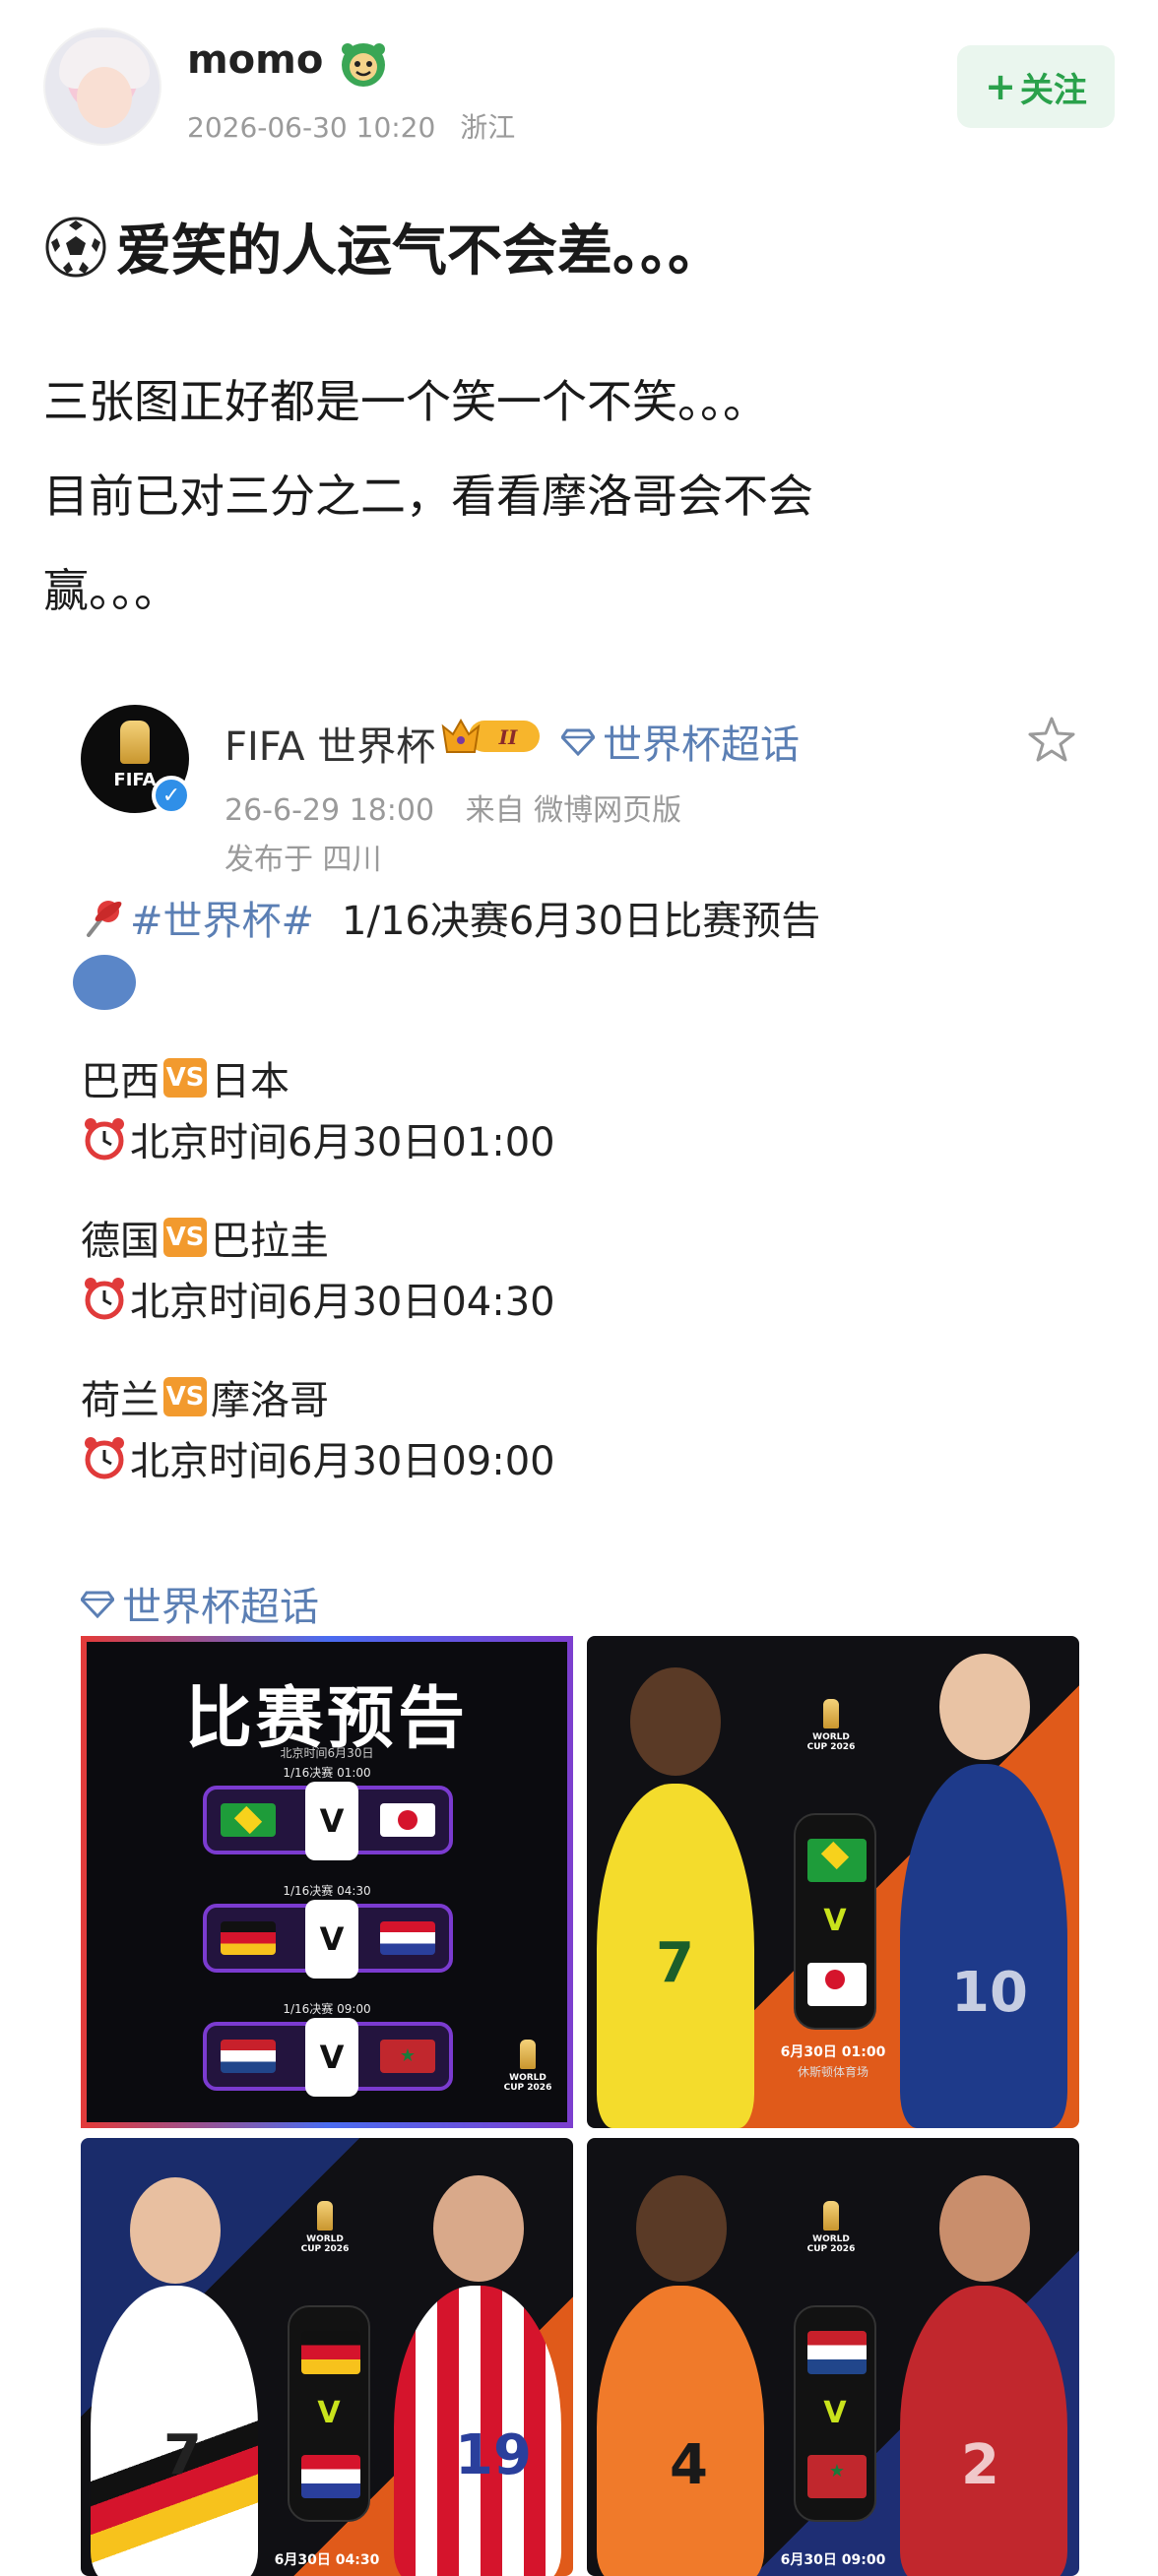 The width and height of the screenshot is (1158, 2576). What do you see at coordinates (327, 2560) in the screenshot?
I see `tile-caption: 6月30日 04:30` at bounding box center [327, 2560].